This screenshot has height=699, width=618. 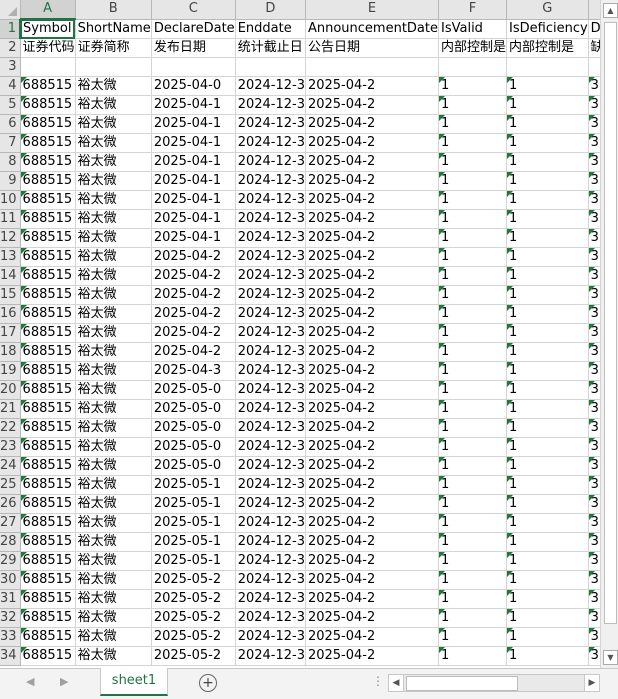 I want to click on cell-h12: 3, so click(x=594, y=238).